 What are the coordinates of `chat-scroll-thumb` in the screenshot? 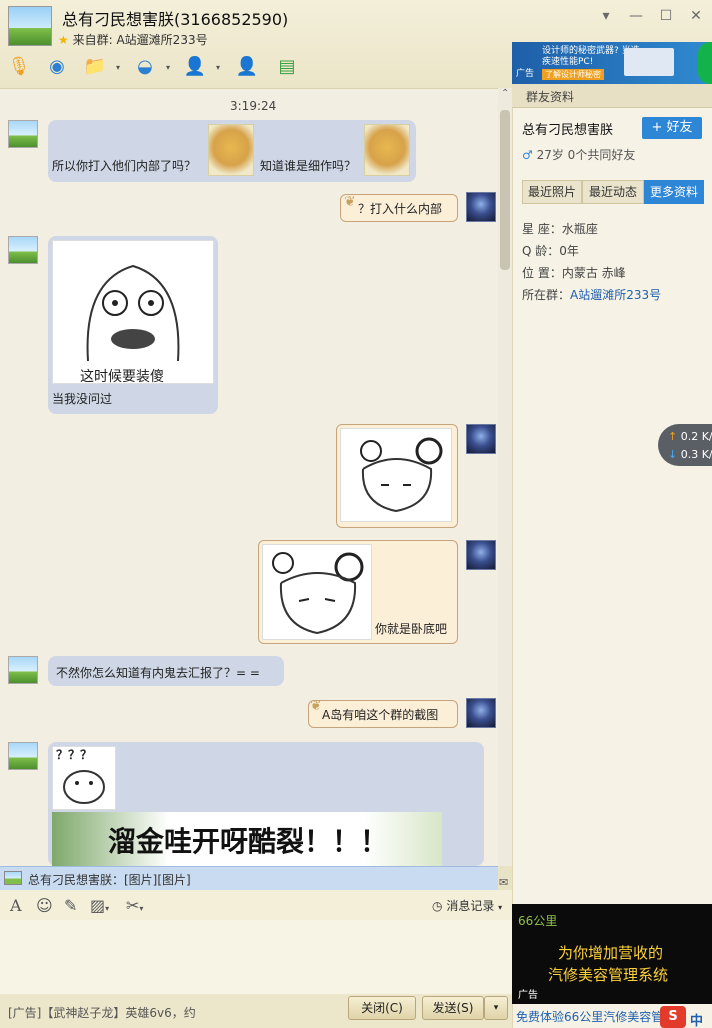 It's located at (505, 190).